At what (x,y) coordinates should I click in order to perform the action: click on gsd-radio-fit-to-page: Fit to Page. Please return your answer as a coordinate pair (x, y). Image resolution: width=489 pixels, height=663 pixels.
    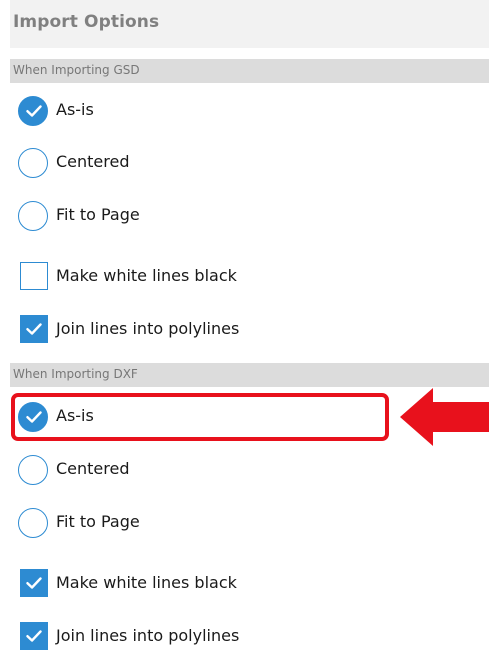
    Looking at the image, I should click on (198, 218).